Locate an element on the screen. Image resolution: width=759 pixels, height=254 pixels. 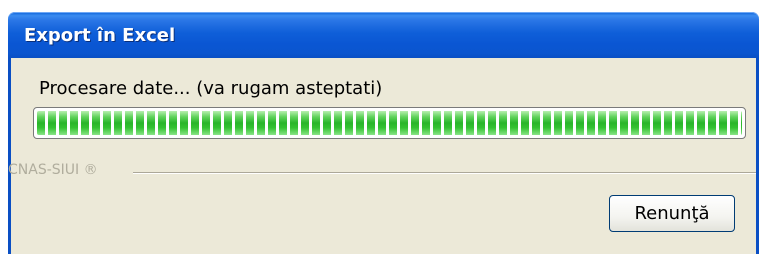
brand-label: CNAS-SIUI ® is located at coordinates (53, 170).